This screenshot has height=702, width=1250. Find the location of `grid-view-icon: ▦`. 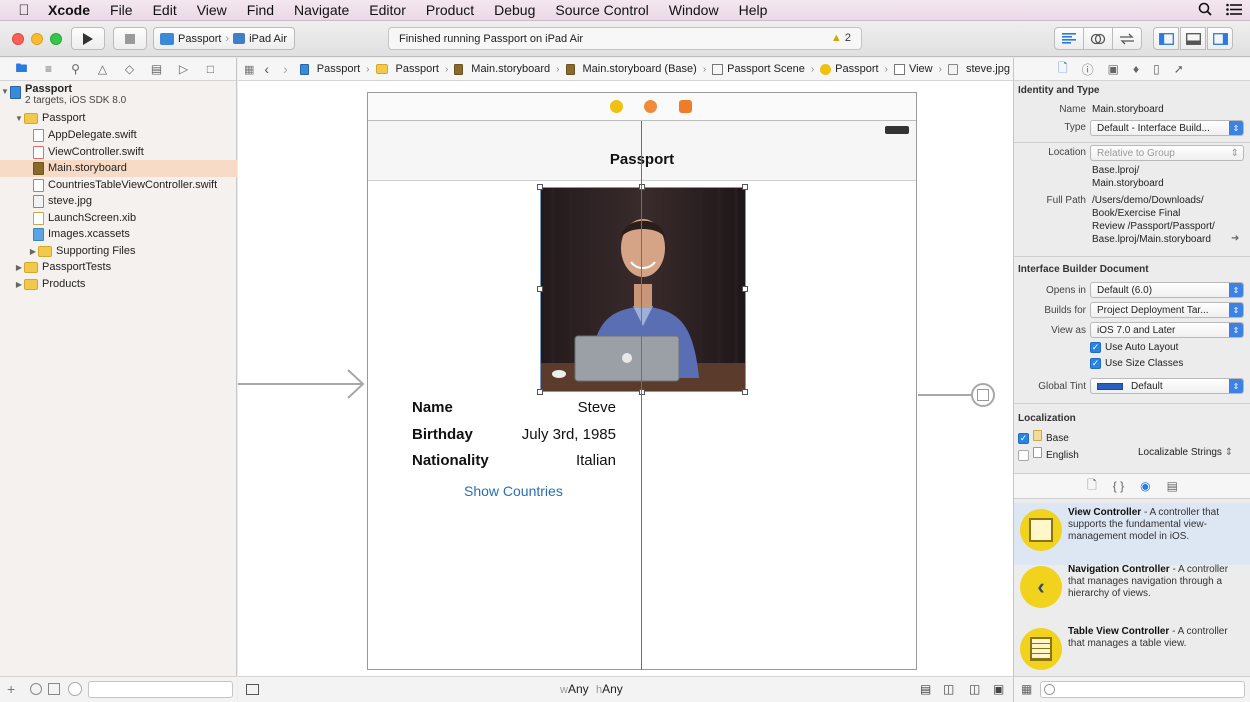

grid-view-icon: ▦ is located at coordinates (1026, 689).